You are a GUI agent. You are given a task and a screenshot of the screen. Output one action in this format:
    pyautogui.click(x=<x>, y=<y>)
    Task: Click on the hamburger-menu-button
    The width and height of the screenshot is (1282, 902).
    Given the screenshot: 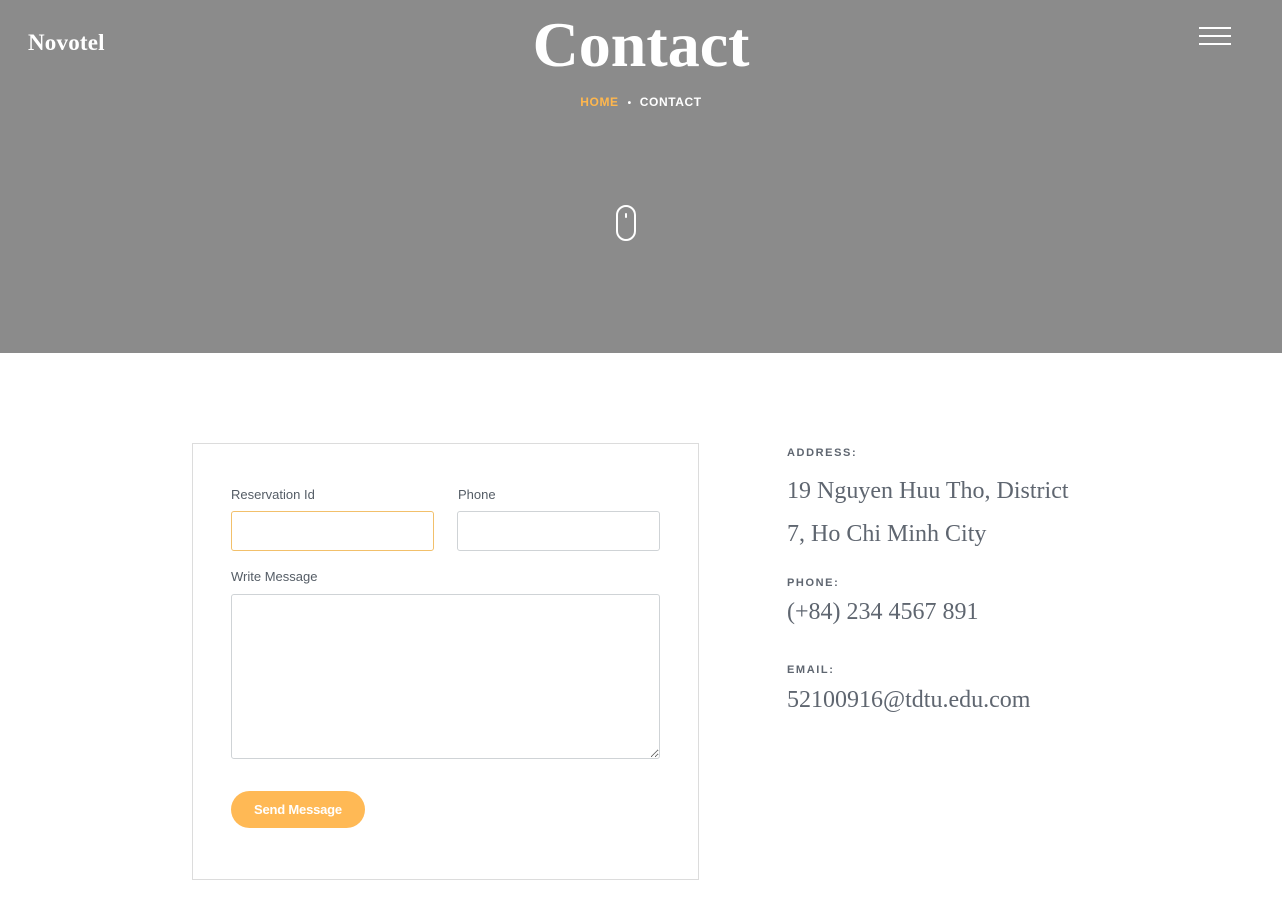 What is the action you would take?
    pyautogui.click(x=1215, y=38)
    